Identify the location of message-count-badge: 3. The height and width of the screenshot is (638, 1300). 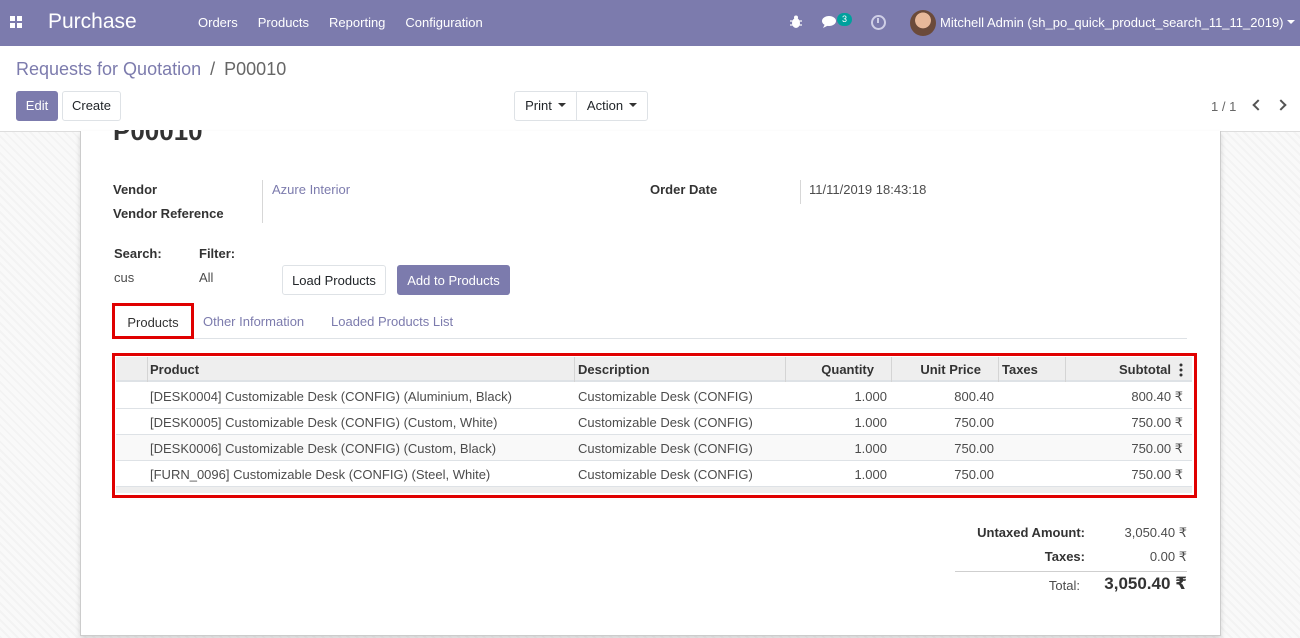
(845, 19).